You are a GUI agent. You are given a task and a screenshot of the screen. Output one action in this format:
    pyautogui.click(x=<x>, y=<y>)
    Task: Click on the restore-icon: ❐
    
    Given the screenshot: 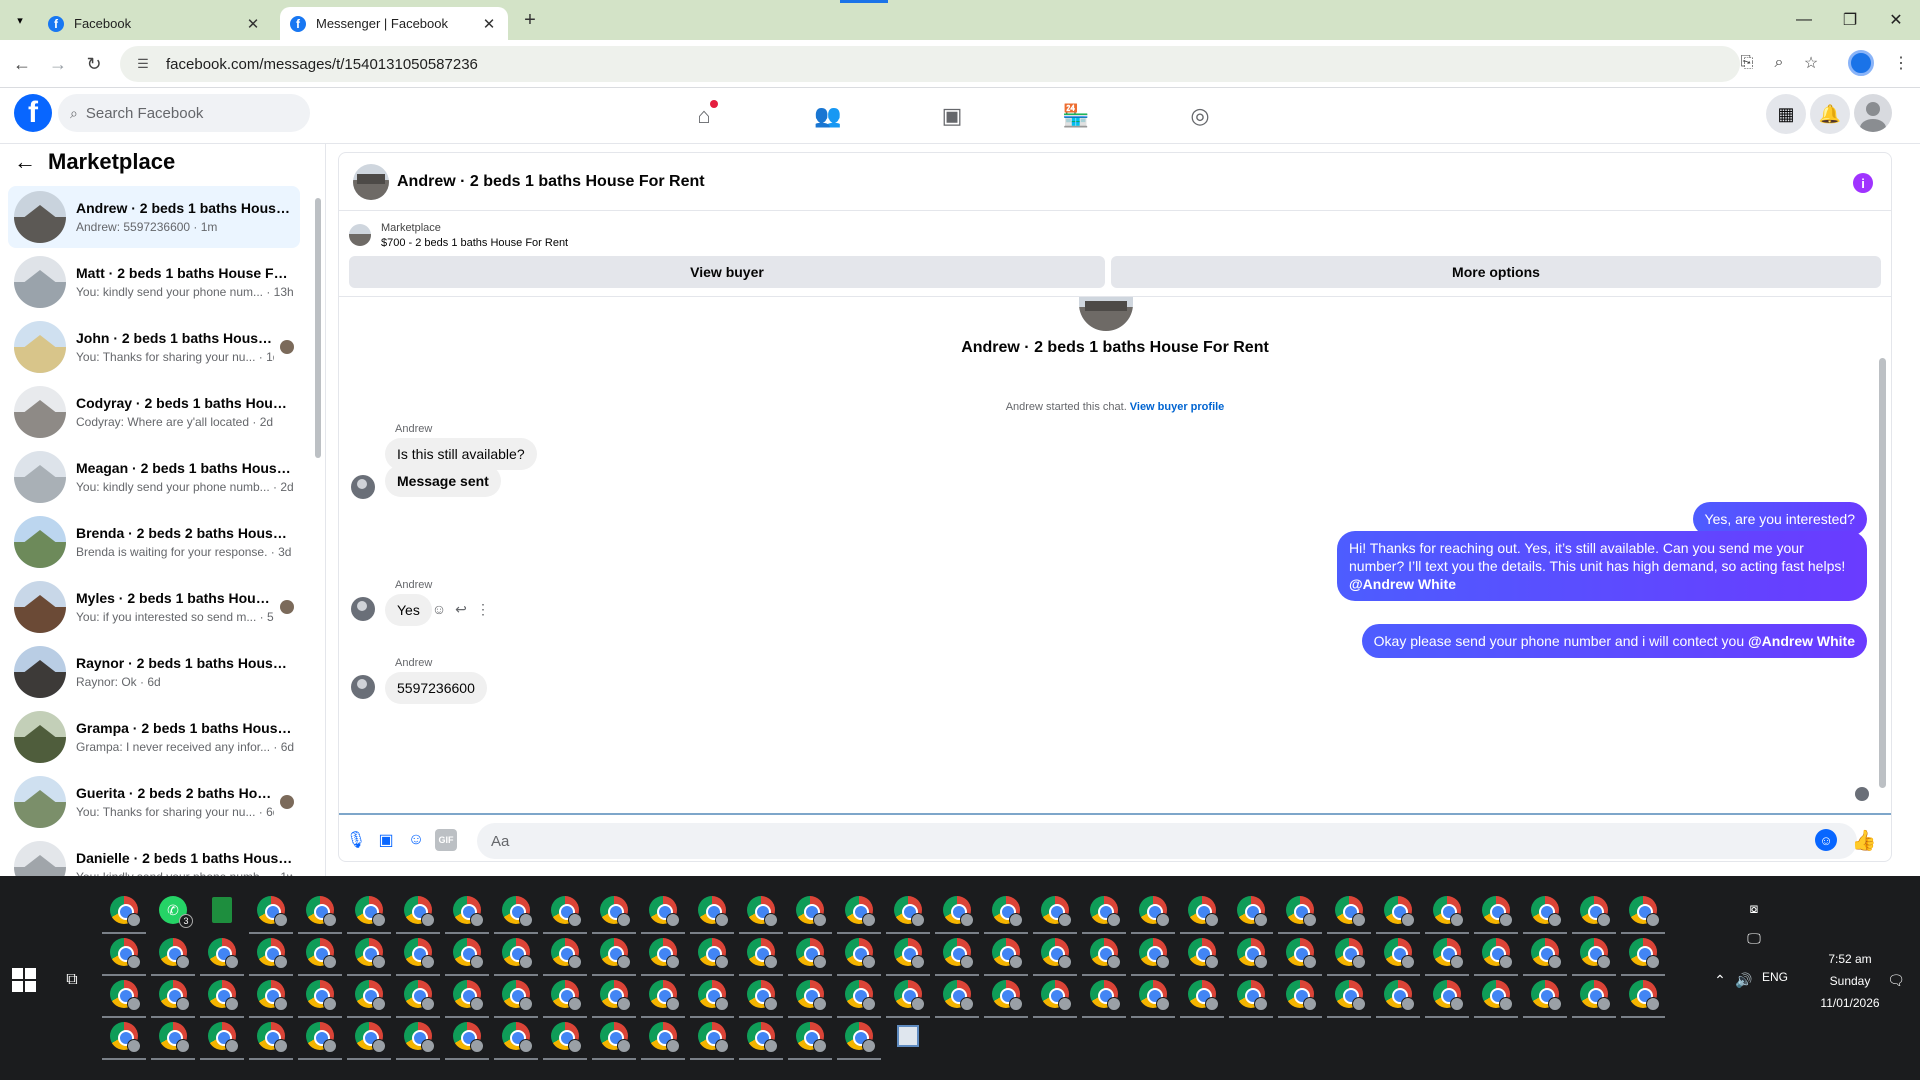 What is the action you would take?
    pyautogui.click(x=1850, y=20)
    